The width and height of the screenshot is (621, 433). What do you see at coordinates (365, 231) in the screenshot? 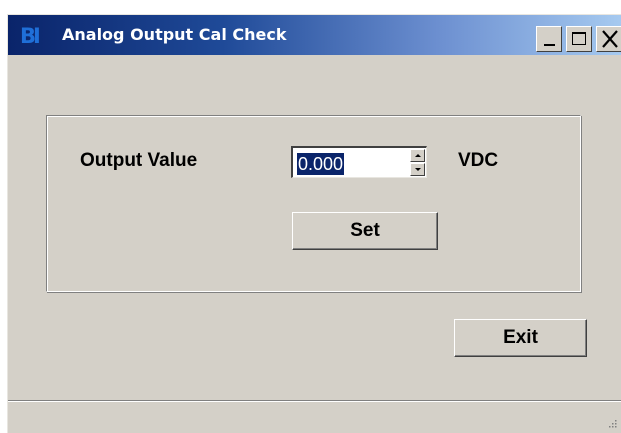
I see `set-button: Set` at bounding box center [365, 231].